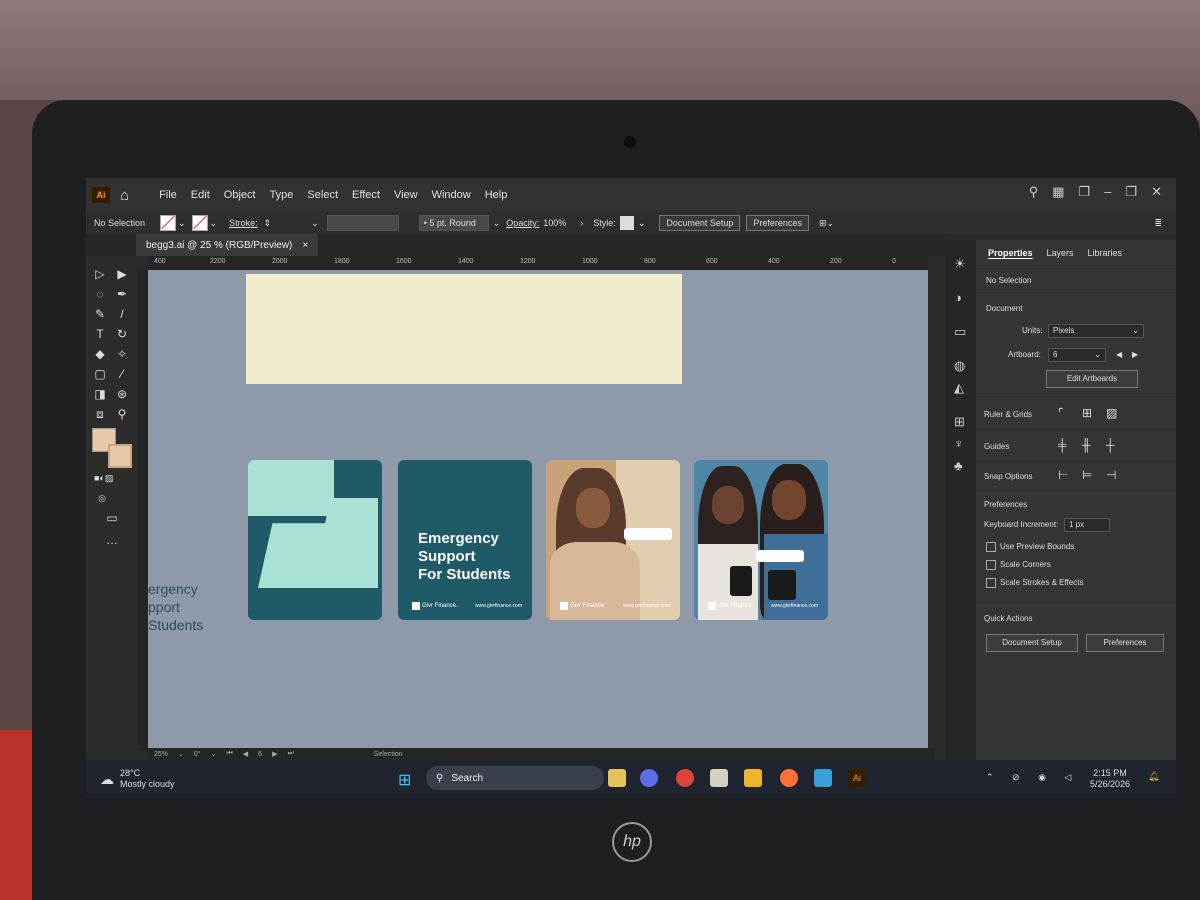  Describe the element at coordinates (290, 754) in the screenshot. I see `artboard-nav-last-icon: ⏭` at that location.